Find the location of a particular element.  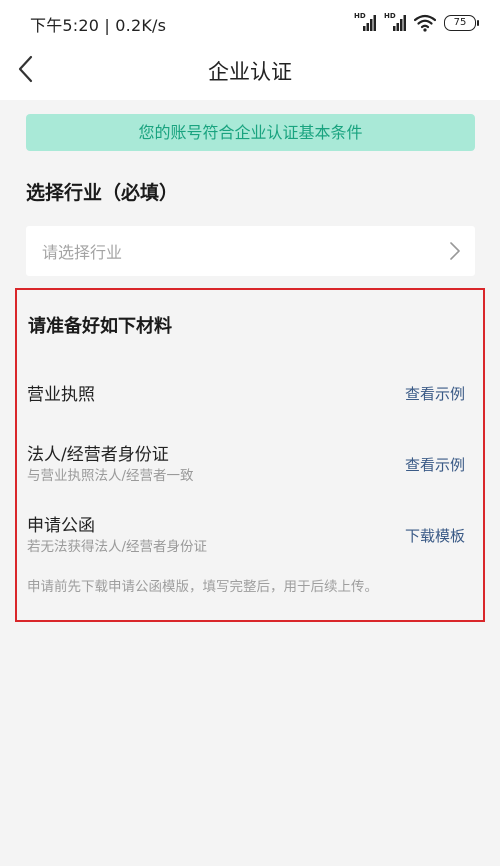

material-legal-id: 法人/经营者身份证 is located at coordinates (98, 455).